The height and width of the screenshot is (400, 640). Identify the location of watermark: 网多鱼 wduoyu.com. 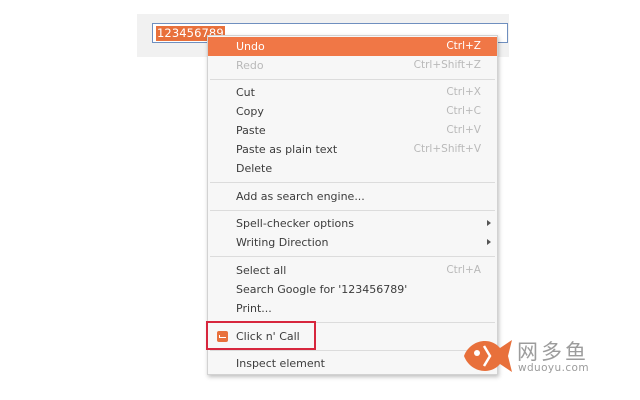
(530, 356).